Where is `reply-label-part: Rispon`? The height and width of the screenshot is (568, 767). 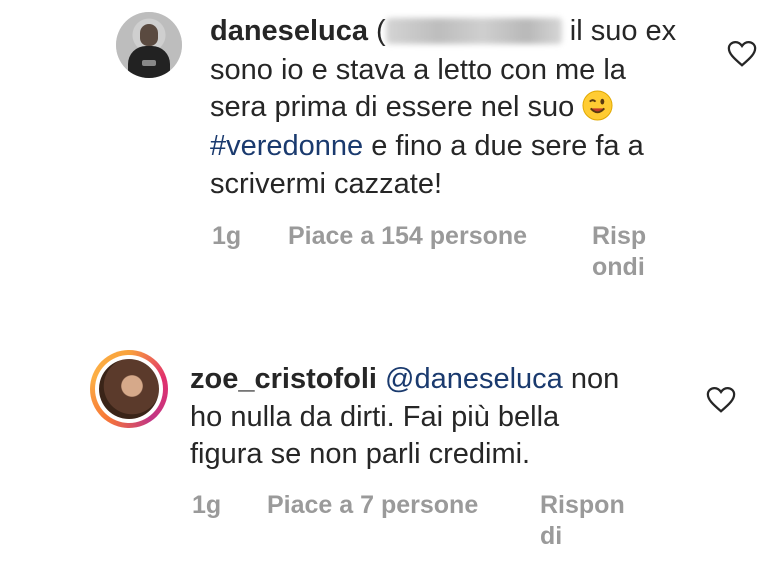
reply-label-part: Rispon is located at coordinates (582, 505).